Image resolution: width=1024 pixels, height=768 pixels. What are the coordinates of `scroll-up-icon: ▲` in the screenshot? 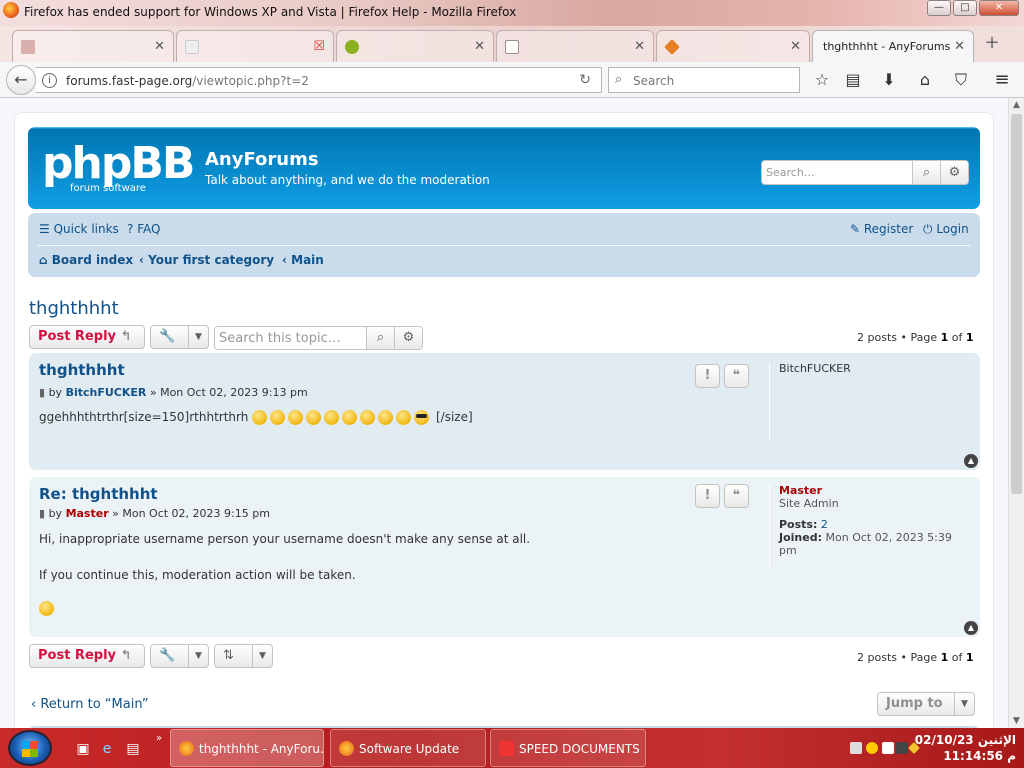 It's located at (1016, 105).